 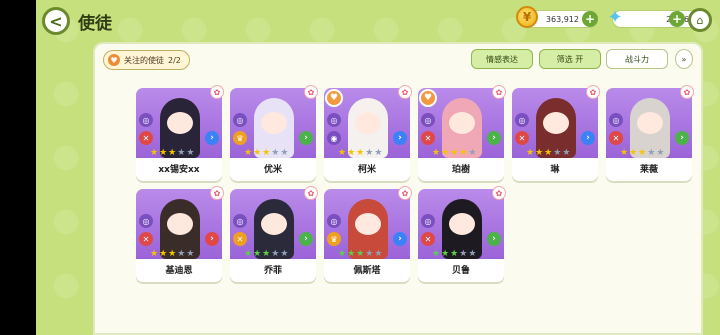 What do you see at coordinates (637, 59) in the screenshot?
I see `sort-power-button: 战斗力` at bounding box center [637, 59].